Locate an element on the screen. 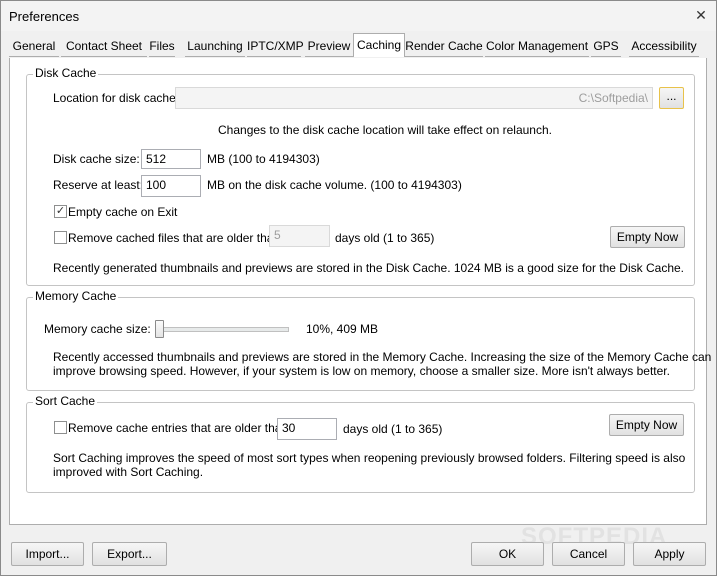 Image resolution: width=717 pixels, height=576 pixels. tab-contact-sheet: Contact Sheet is located at coordinates (104, 46).